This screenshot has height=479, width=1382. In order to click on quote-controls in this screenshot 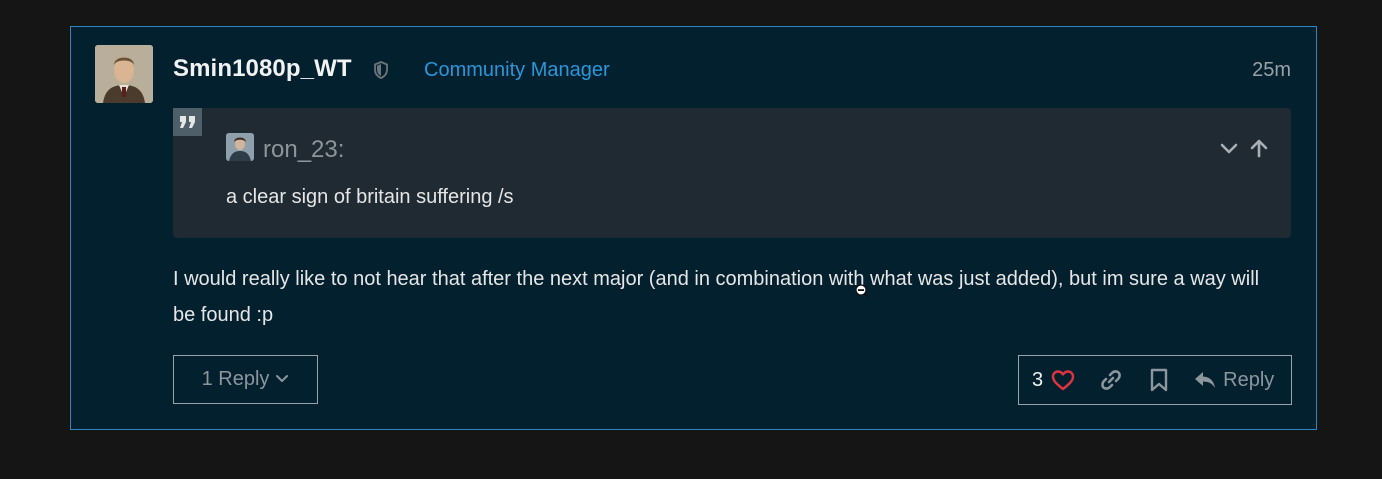, I will do `click(1244, 148)`.